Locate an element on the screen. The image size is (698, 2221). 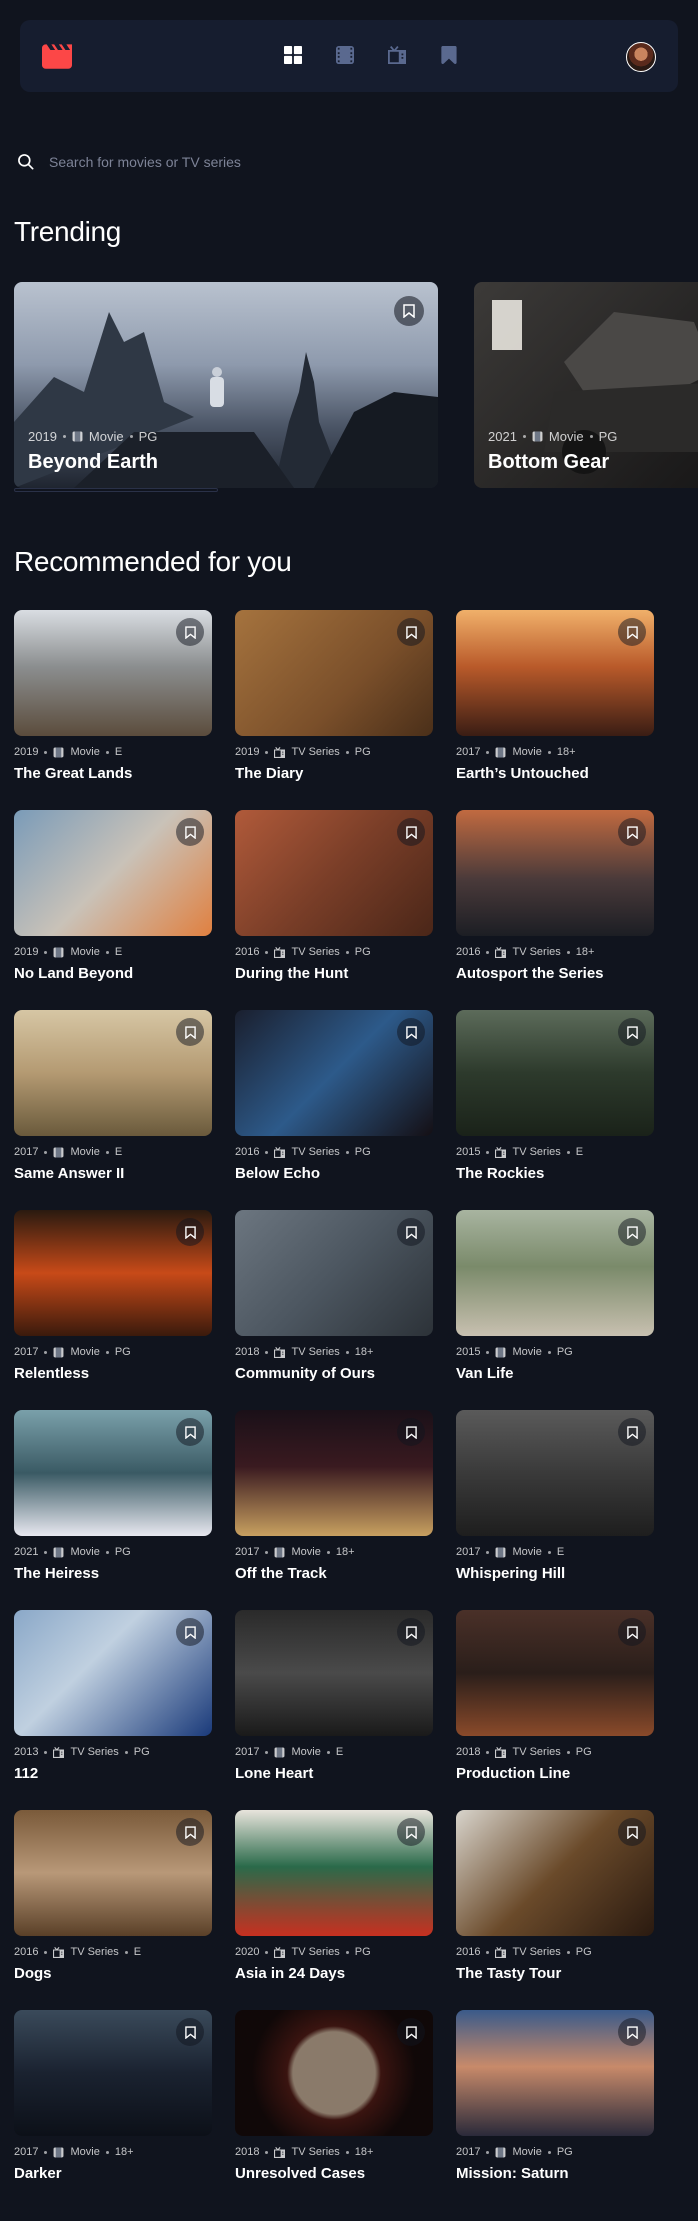
media-card: 2021 Movie PG The Heiress is located at coordinates (114, 1503).